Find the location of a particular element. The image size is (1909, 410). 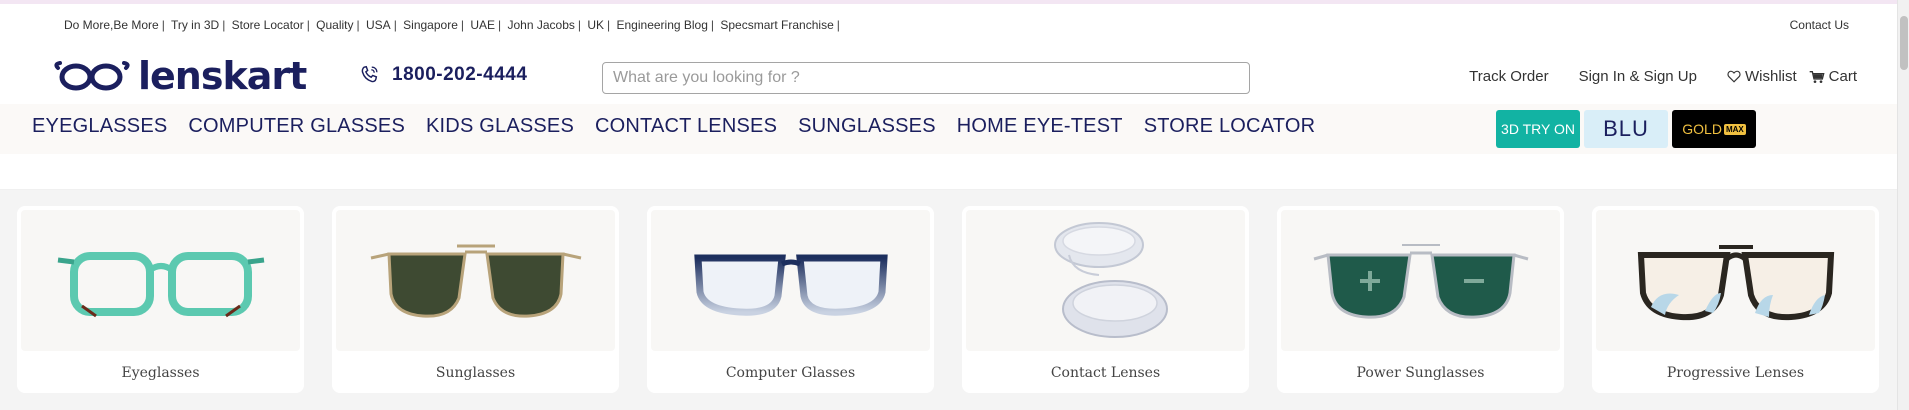

blu-badge: BLU is located at coordinates (1626, 129).